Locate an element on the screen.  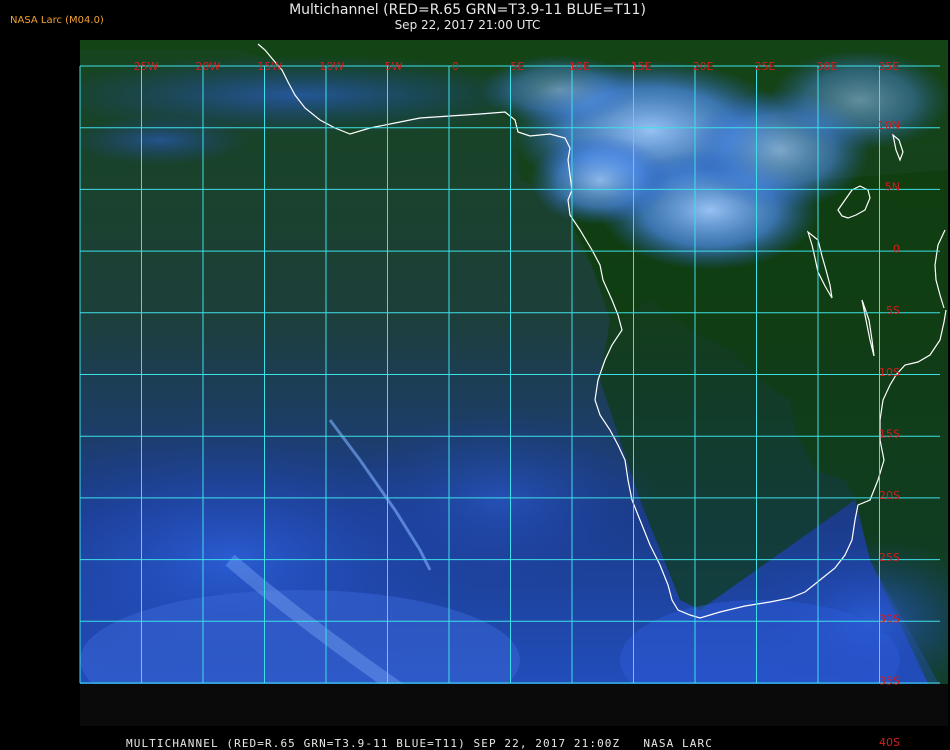
latitude-label: 35S is located at coordinates (889, 680).